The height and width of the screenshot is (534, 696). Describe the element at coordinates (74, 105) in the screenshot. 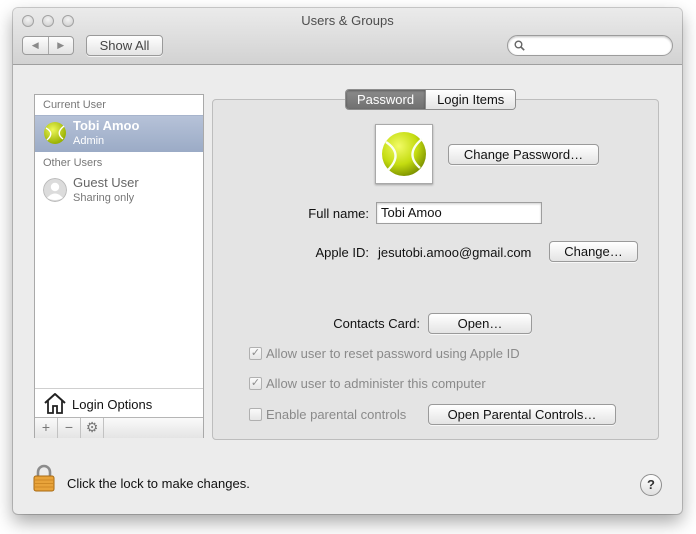

I see `current-user-header: Current User` at that location.